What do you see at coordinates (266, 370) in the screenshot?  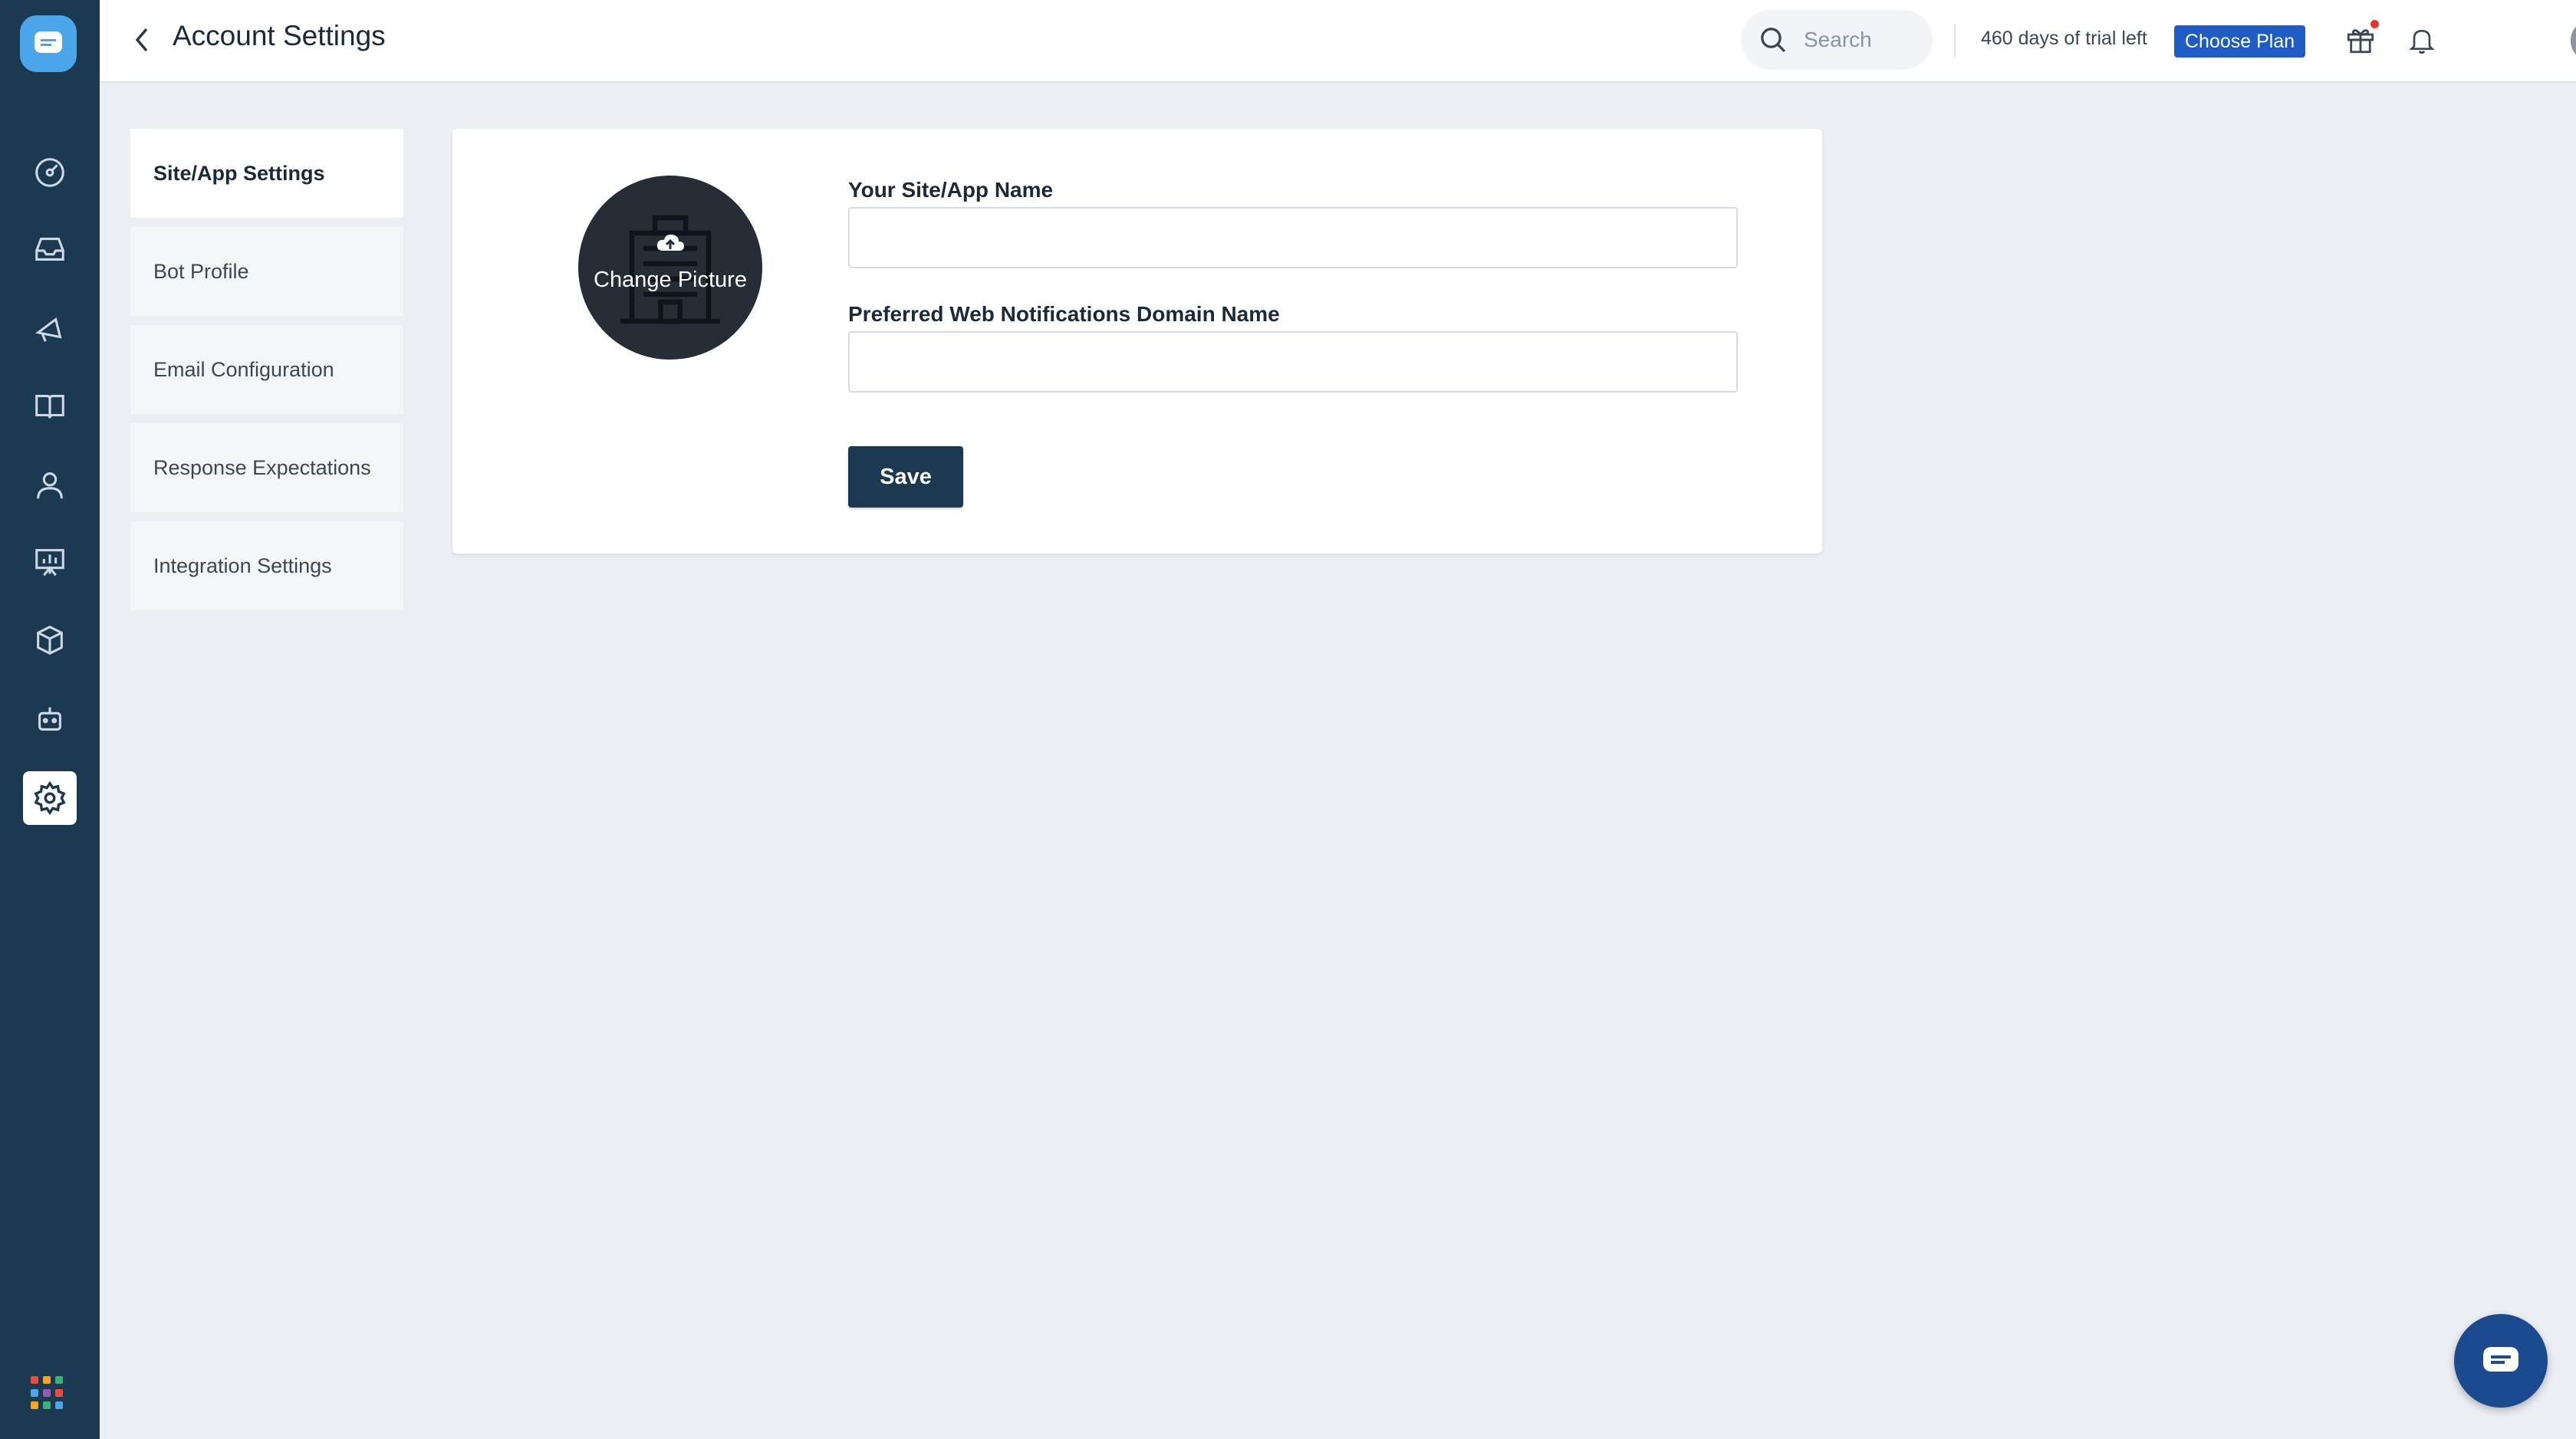 I see `settings-nav-email-configuration: Email Configuration` at bounding box center [266, 370].